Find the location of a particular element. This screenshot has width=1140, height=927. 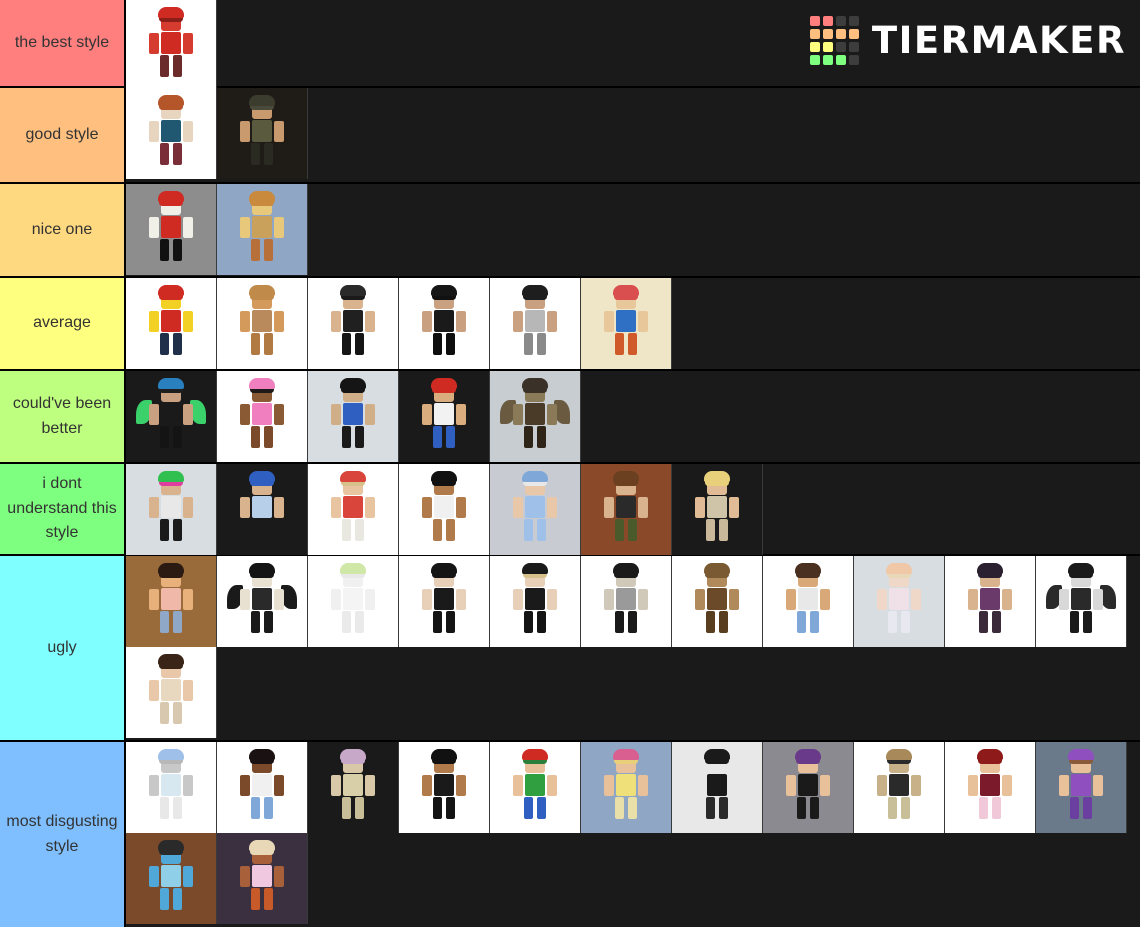

brown-hair-jean-avatar is located at coordinates (808, 601).